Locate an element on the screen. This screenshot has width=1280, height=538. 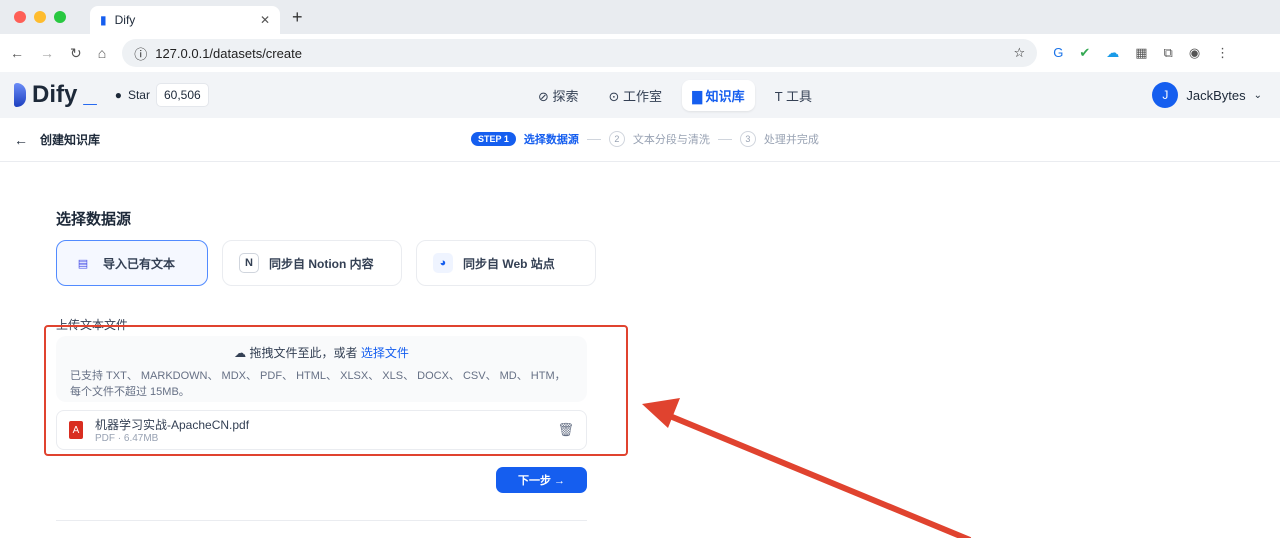
annotation-arrow is located at coordinates (807, 468).